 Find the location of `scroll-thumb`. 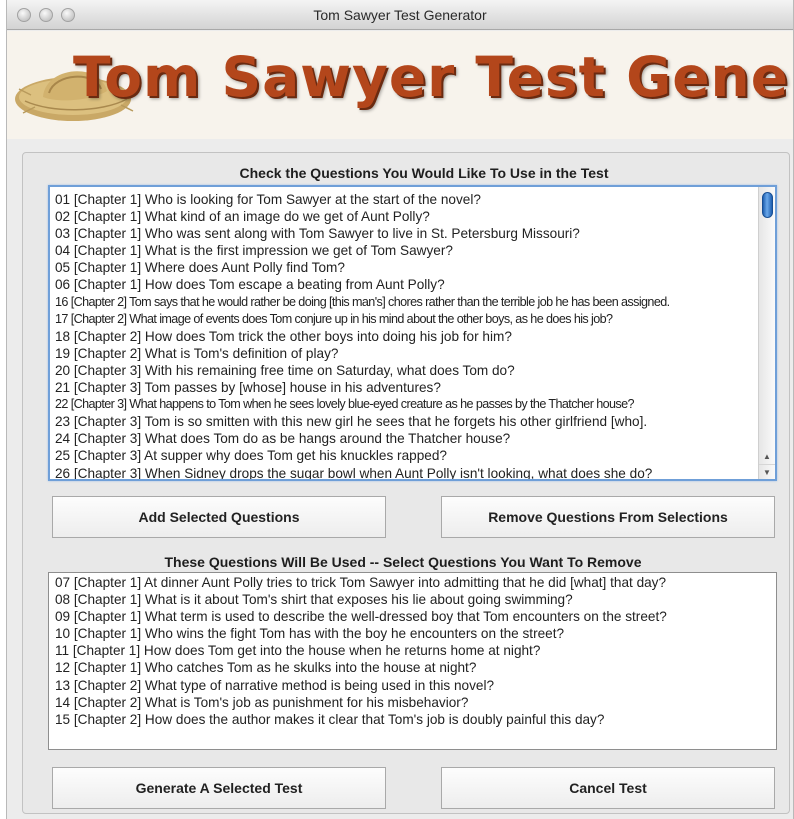

scroll-thumb is located at coordinates (767, 205).